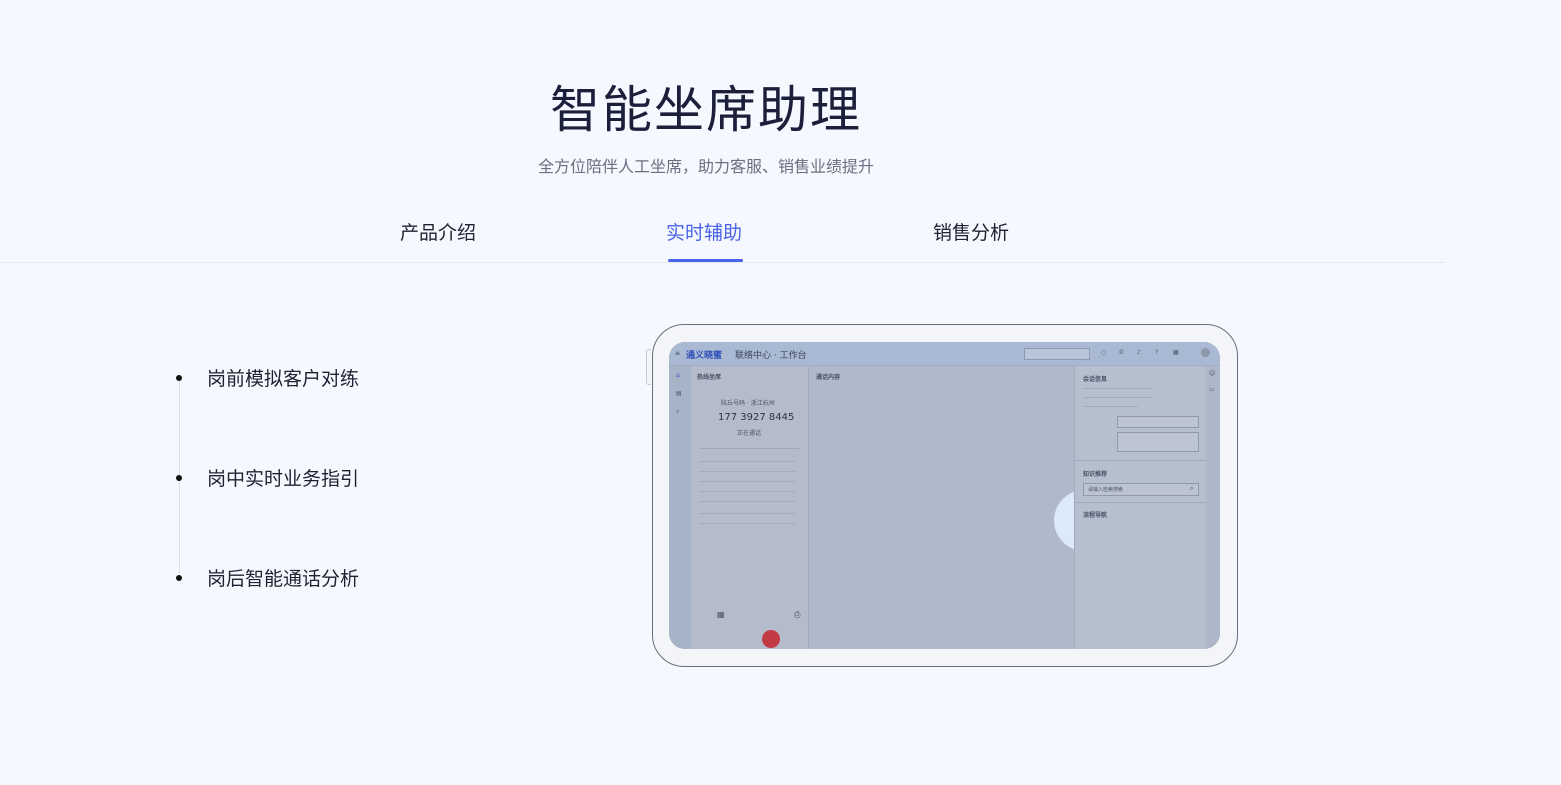  Describe the element at coordinates (1095, 515) in the screenshot. I see `process-title: 流程导航` at that location.